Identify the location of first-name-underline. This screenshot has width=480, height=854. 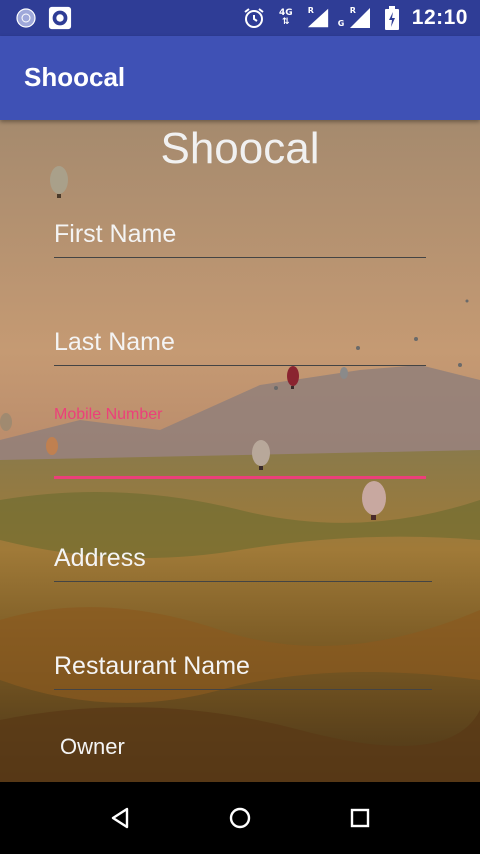
(240, 257).